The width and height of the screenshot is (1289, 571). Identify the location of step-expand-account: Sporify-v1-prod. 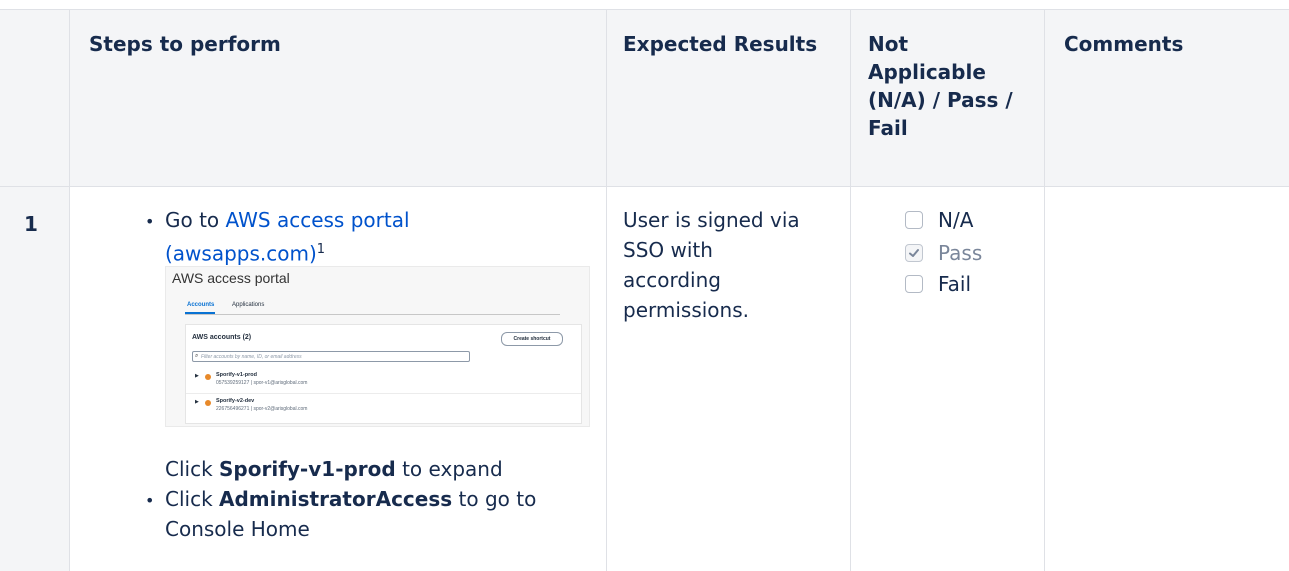
(307, 469).